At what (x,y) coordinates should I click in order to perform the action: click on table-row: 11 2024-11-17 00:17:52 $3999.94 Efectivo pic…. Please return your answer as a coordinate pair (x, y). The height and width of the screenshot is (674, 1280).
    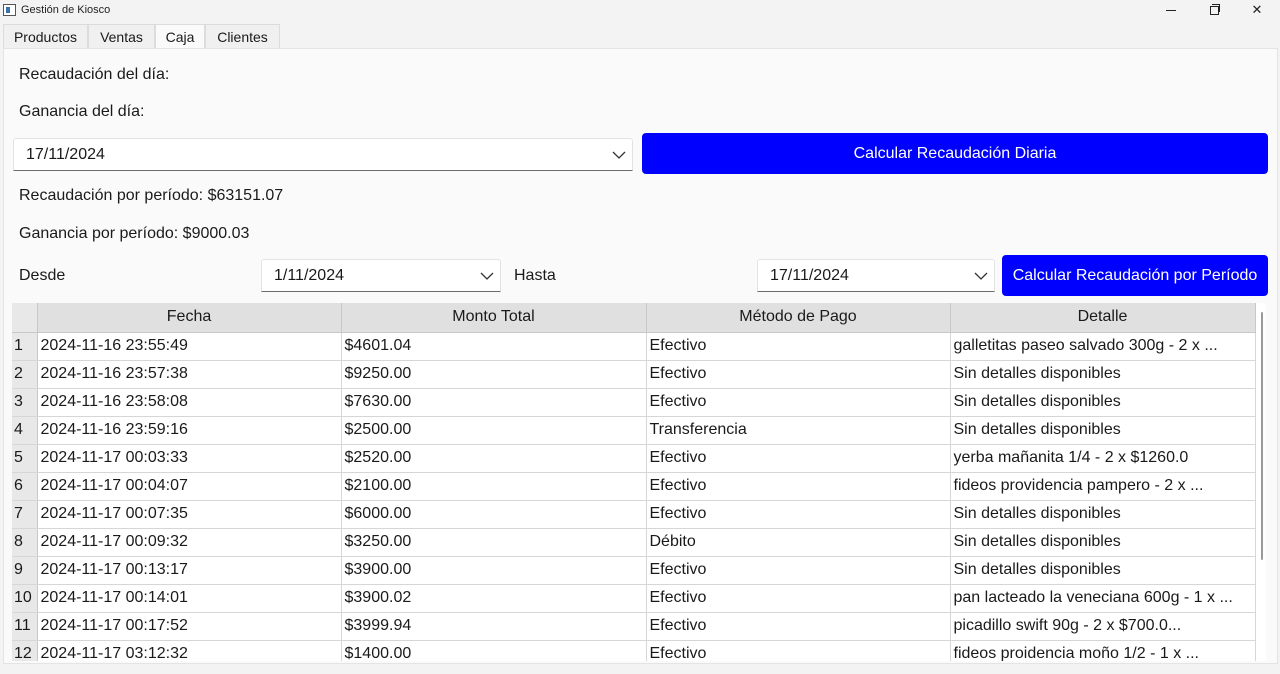
    Looking at the image, I should click on (634, 626).